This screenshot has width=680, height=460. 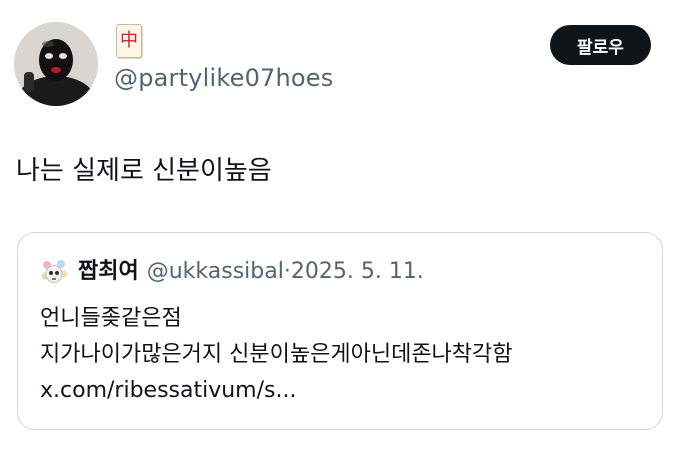 I want to click on quote-author-avatar, so click(x=54, y=272).